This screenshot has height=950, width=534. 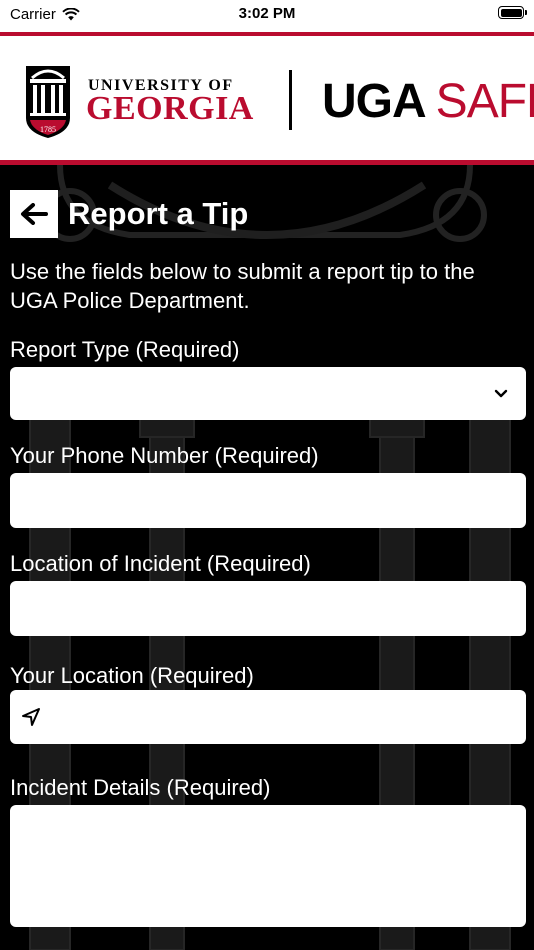 I want to click on phone-input, so click(x=268, y=500).